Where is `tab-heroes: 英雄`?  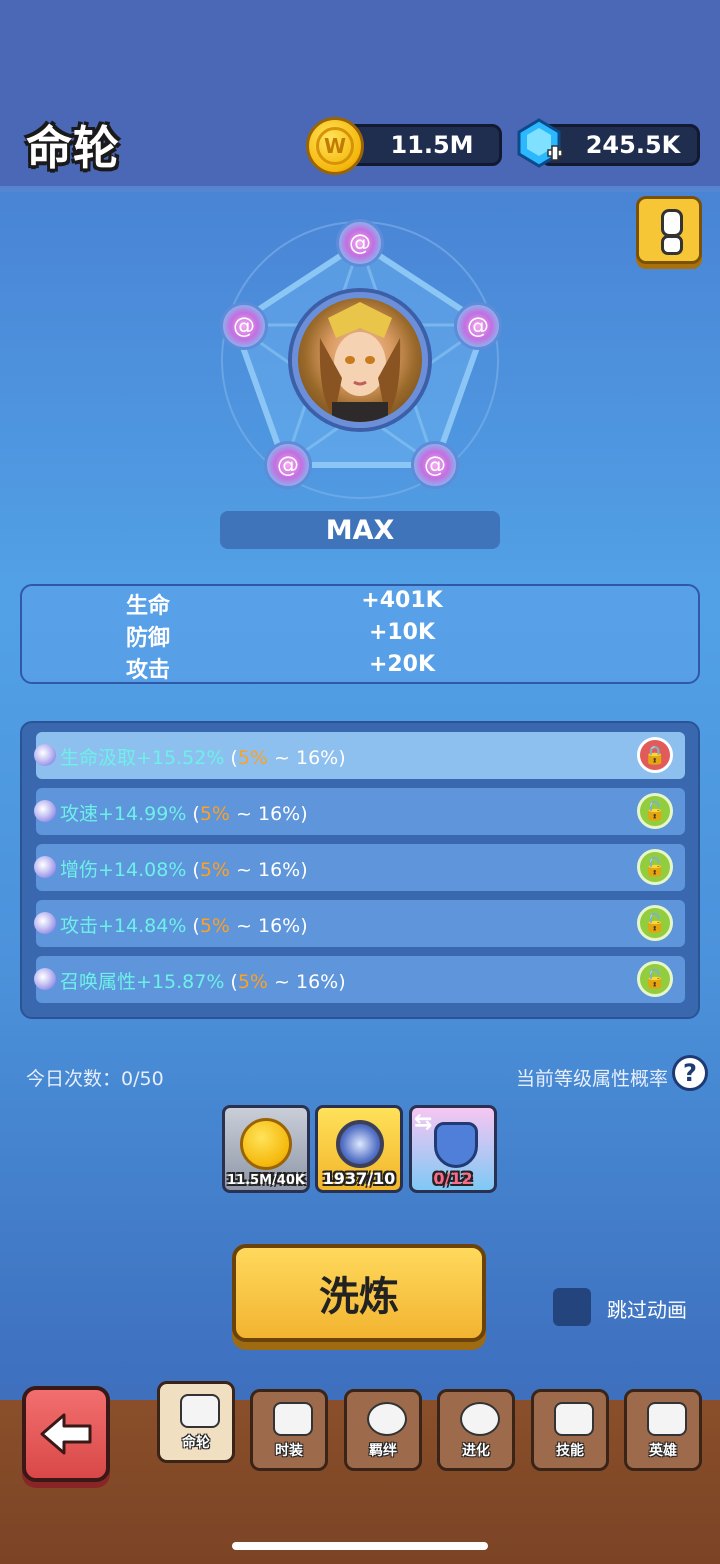 tab-heroes: 英雄 is located at coordinates (663, 1430).